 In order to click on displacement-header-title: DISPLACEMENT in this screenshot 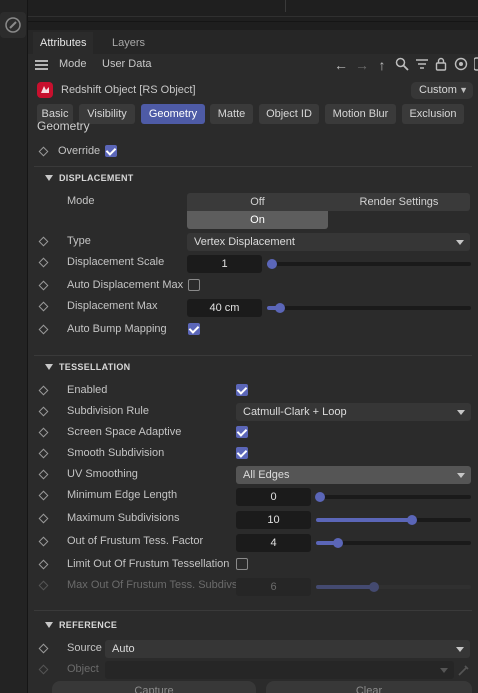, I will do `click(96, 178)`.